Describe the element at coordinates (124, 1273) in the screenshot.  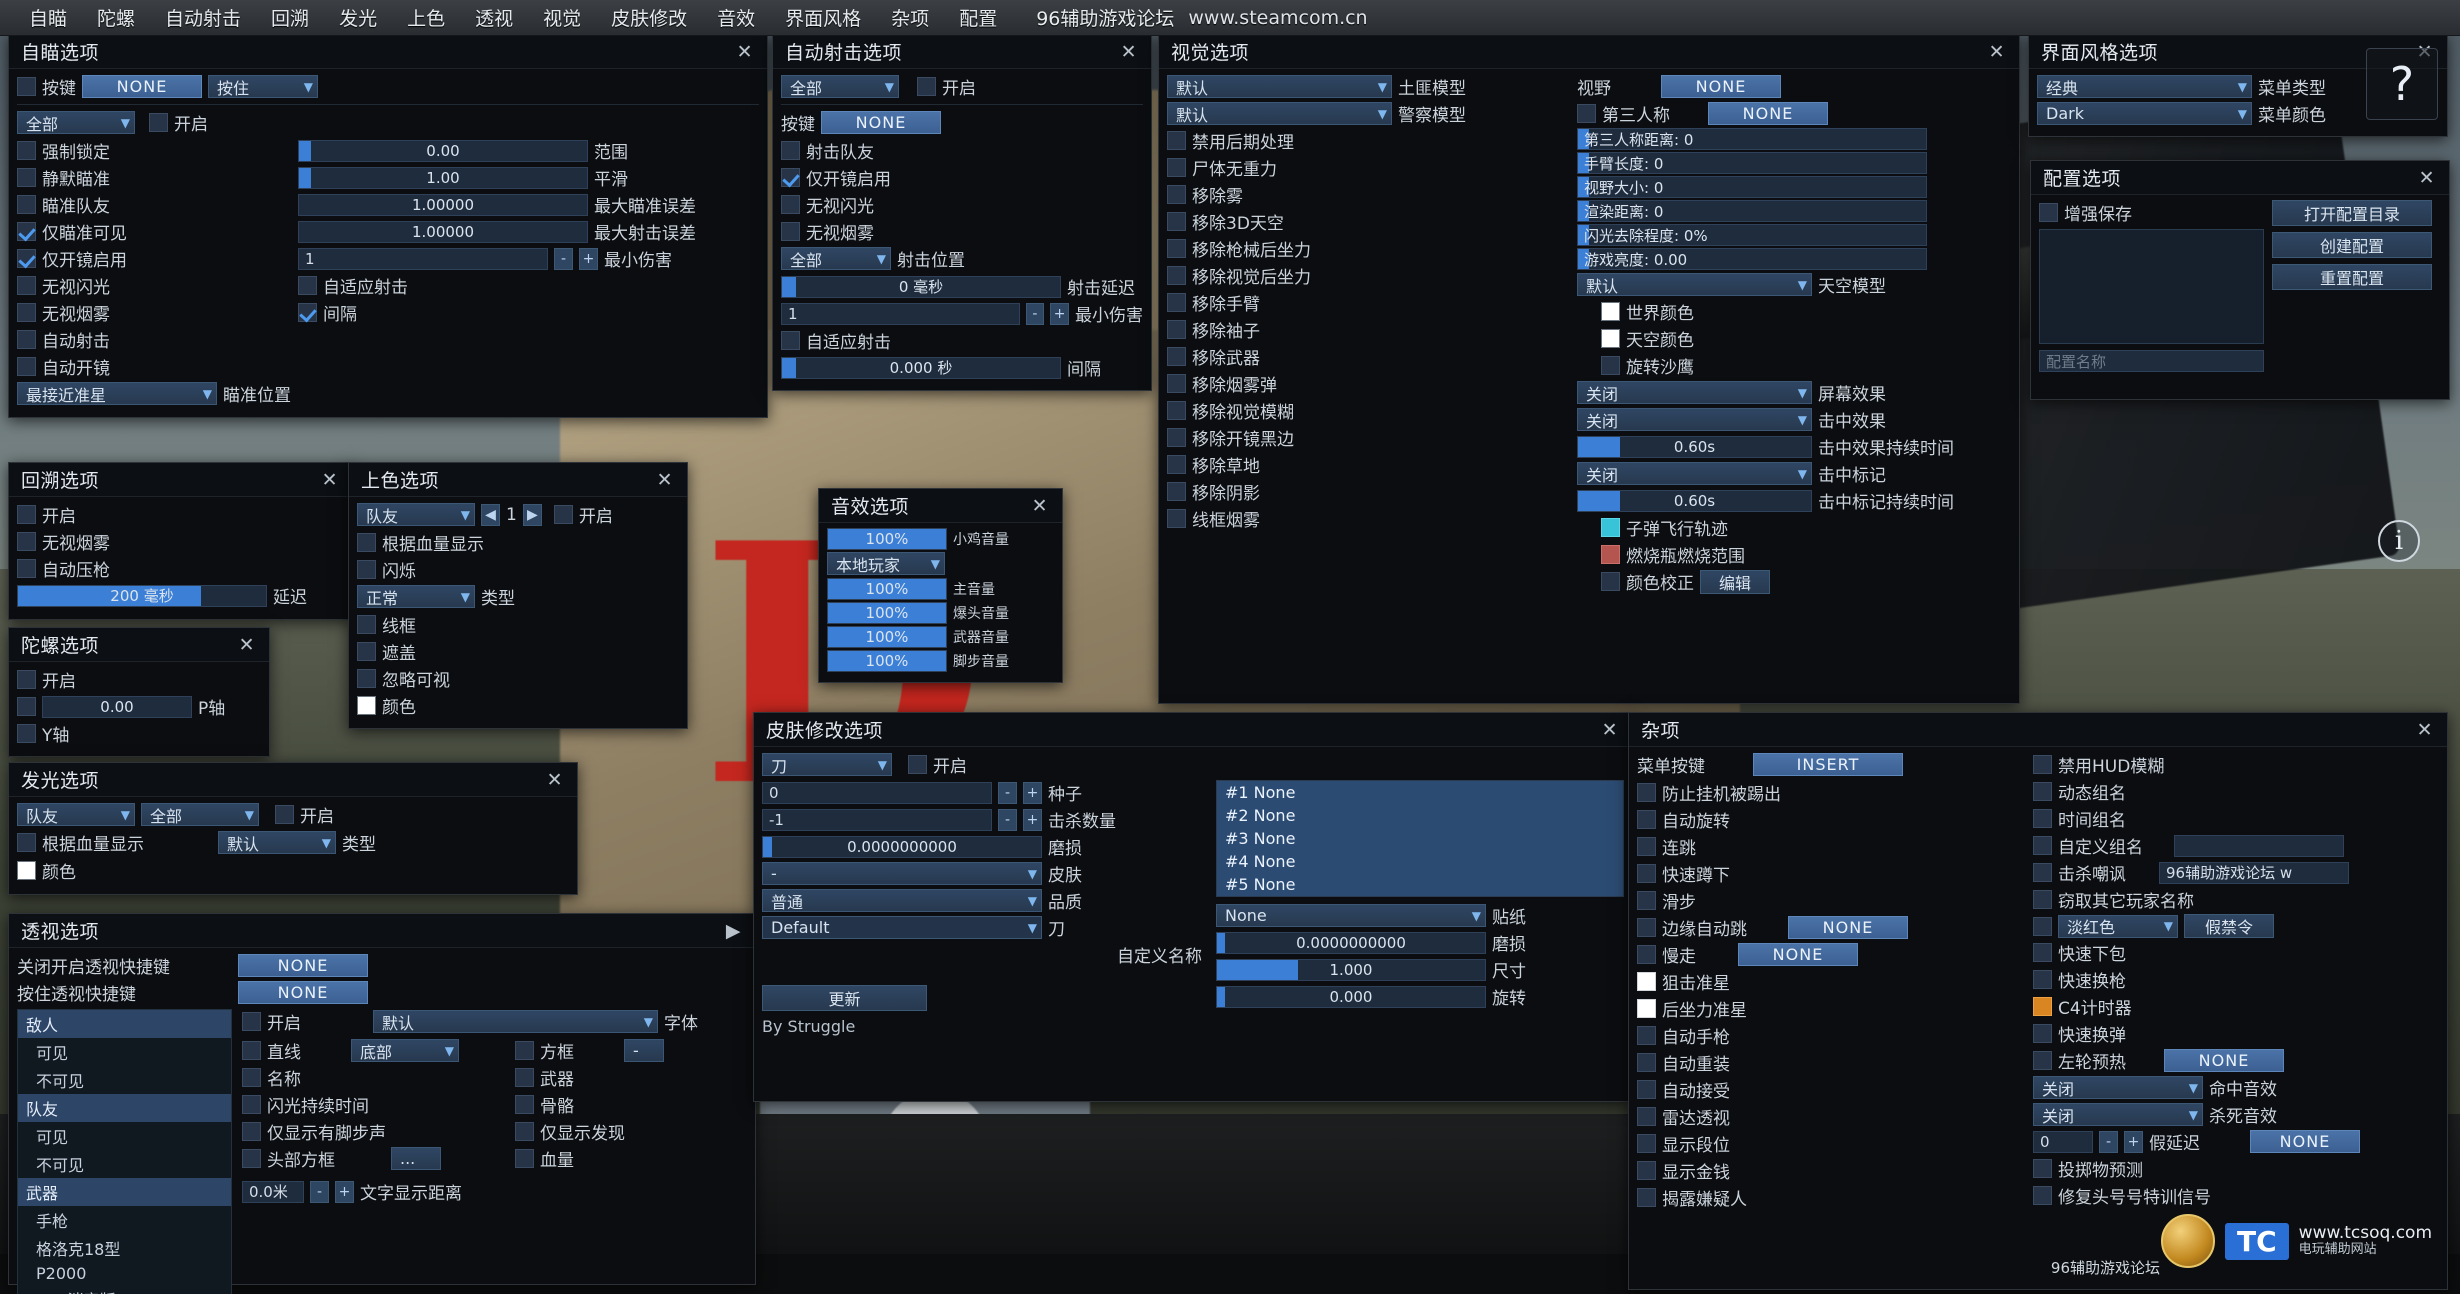
I see `esp-item-weapon-p2000: P2000` at that location.